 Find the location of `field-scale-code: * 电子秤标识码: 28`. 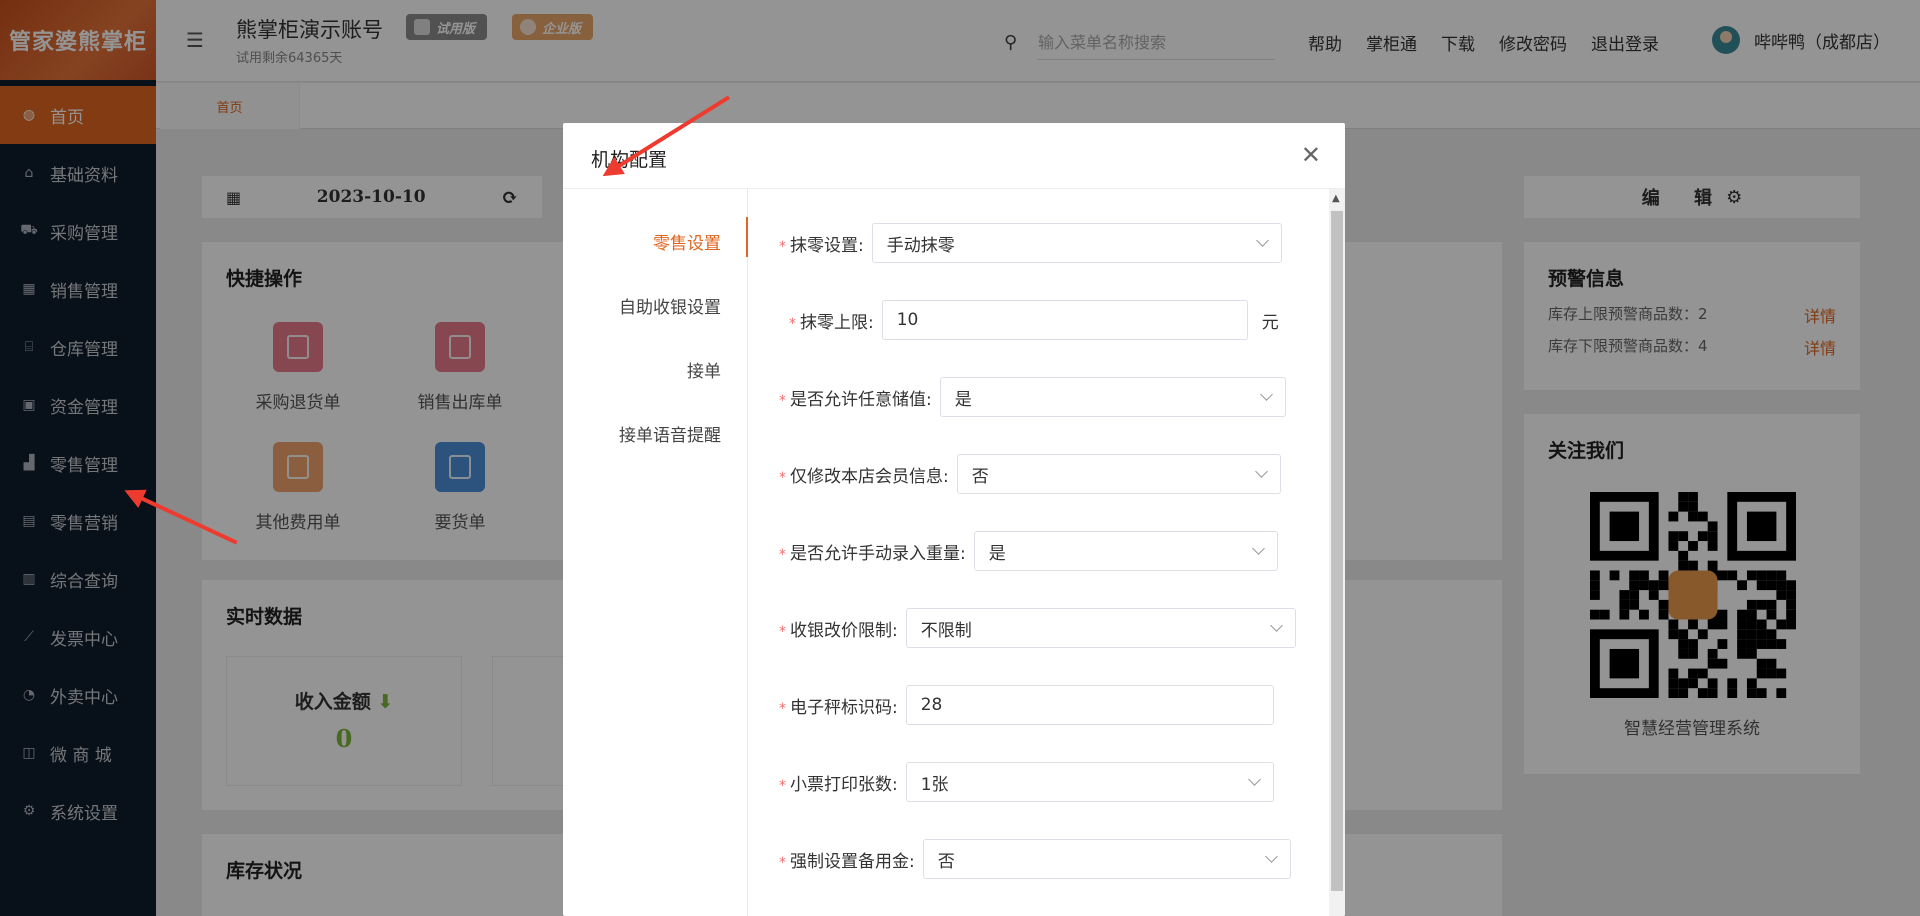

field-scale-code: * 电子秤标识码: 28 is located at coordinates (1026, 705).